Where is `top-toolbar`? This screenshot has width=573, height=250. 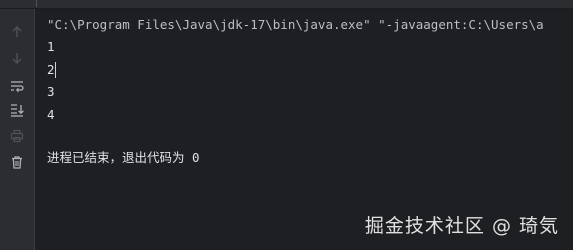
top-toolbar is located at coordinates (286, 7).